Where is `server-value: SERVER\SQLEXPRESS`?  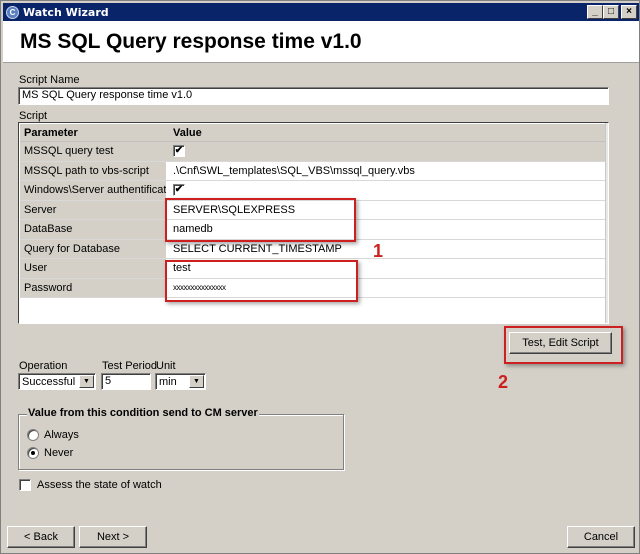
server-value: SERVER\SQLEXPRESS is located at coordinates (385, 209).